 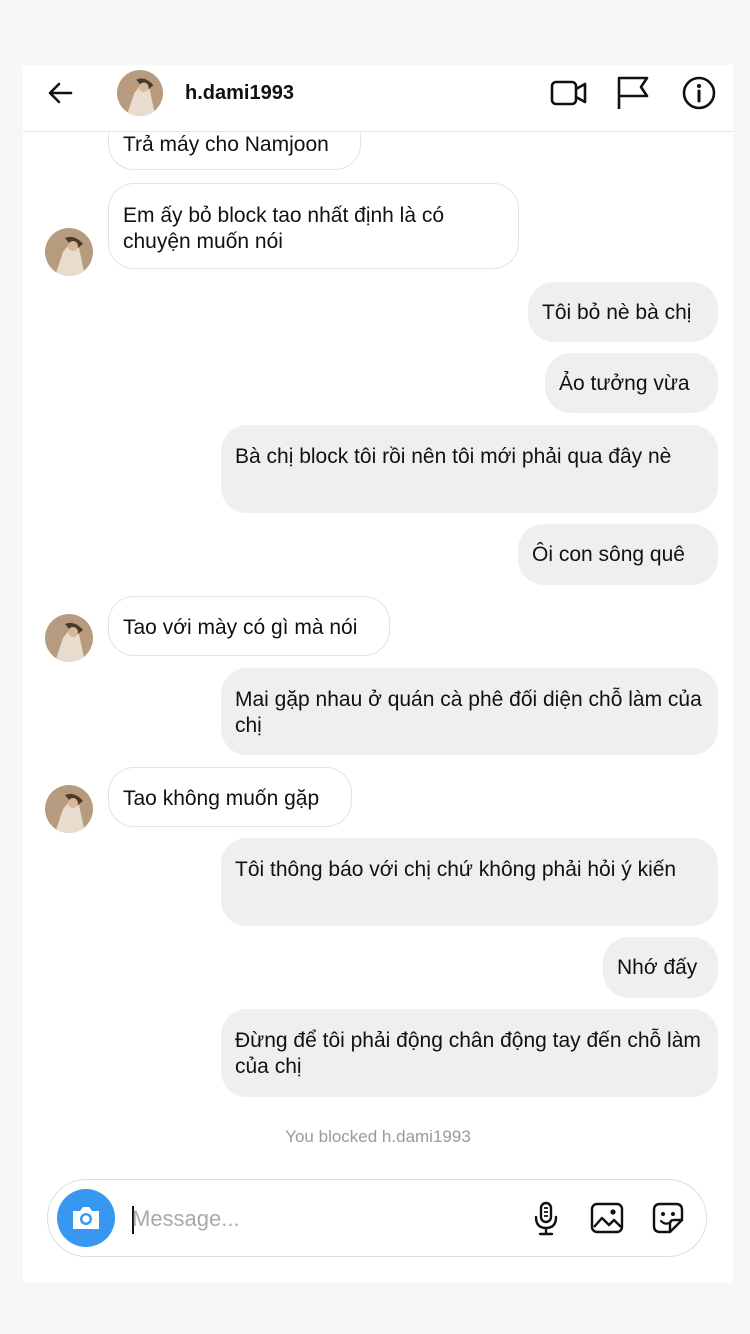 I want to click on message-bubble-outgoing: Nhớ đấy, so click(x=660, y=967).